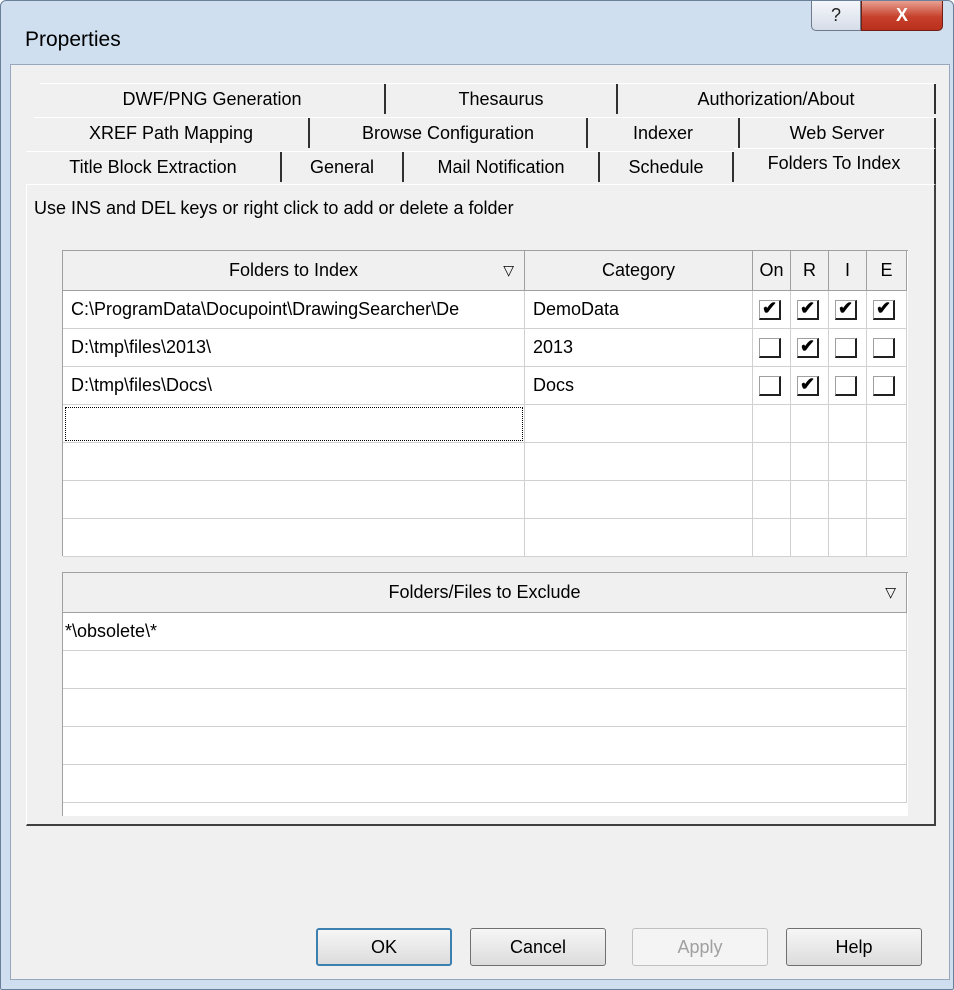  Describe the element at coordinates (854, 947) in the screenshot. I see `help-button: Help` at that location.